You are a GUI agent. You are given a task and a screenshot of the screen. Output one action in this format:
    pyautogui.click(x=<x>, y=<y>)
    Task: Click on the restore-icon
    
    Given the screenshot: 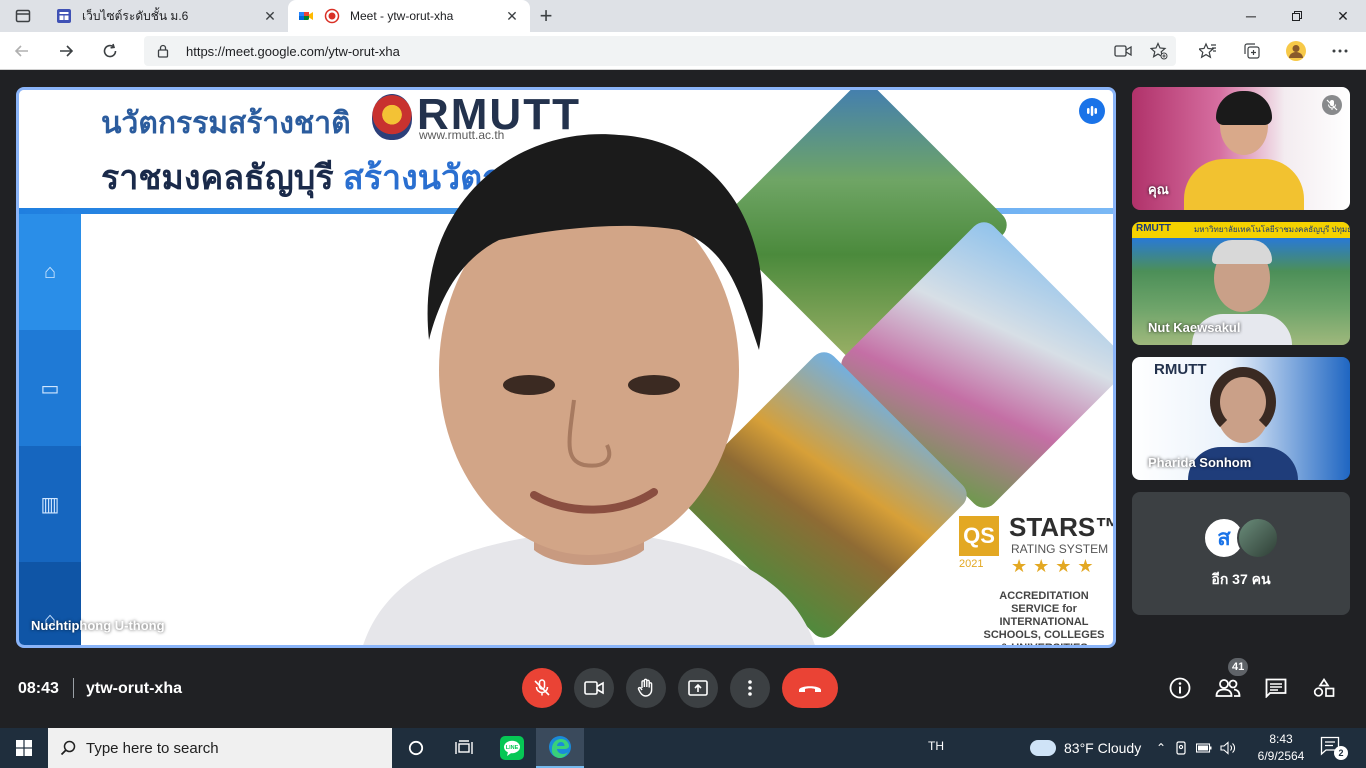 What is the action you would take?
    pyautogui.click(x=1297, y=16)
    